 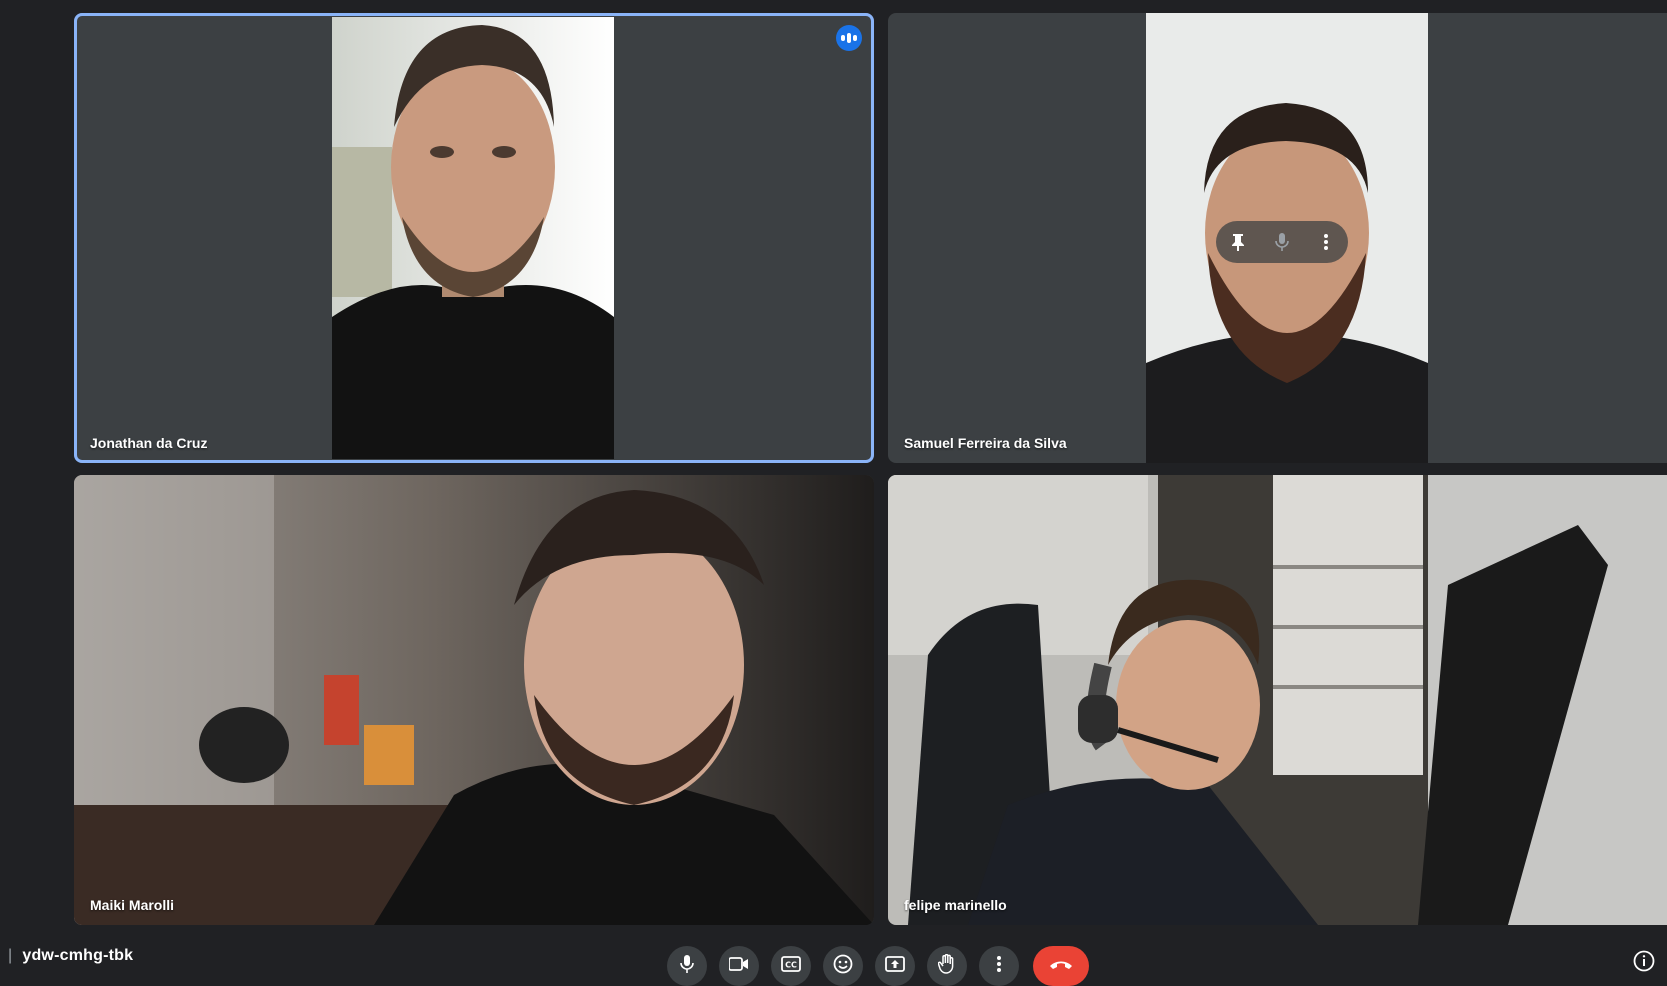 I want to click on emoji-icon, so click(x=843, y=966).